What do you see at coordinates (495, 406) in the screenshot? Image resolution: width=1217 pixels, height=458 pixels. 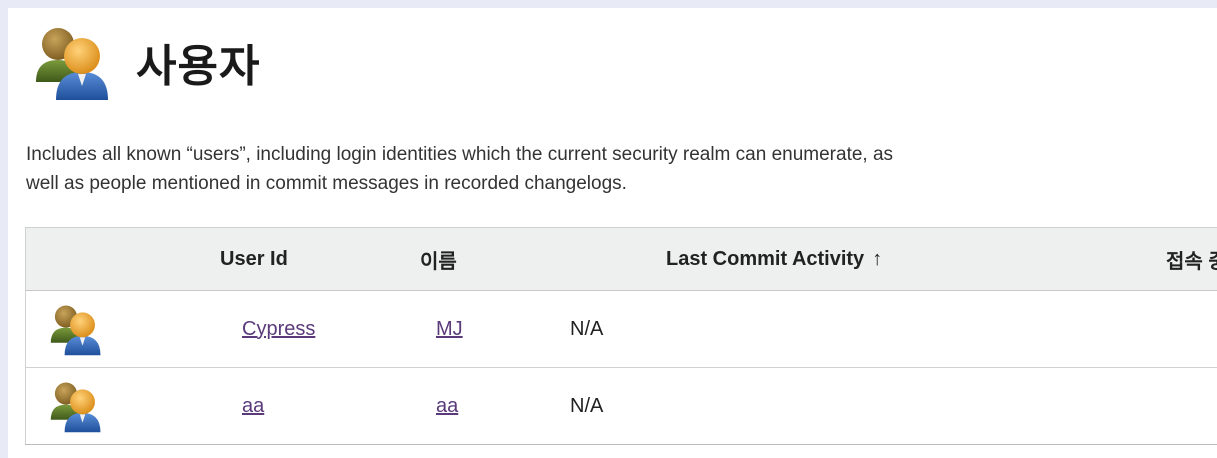 I see `name-cell: aa` at bounding box center [495, 406].